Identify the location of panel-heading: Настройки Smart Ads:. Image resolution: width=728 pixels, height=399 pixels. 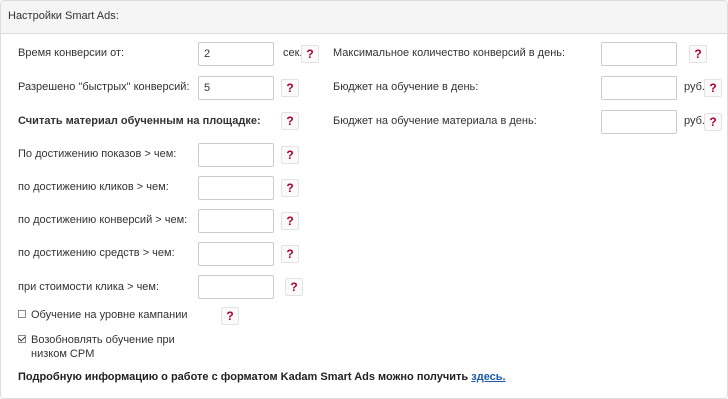
(364, 17).